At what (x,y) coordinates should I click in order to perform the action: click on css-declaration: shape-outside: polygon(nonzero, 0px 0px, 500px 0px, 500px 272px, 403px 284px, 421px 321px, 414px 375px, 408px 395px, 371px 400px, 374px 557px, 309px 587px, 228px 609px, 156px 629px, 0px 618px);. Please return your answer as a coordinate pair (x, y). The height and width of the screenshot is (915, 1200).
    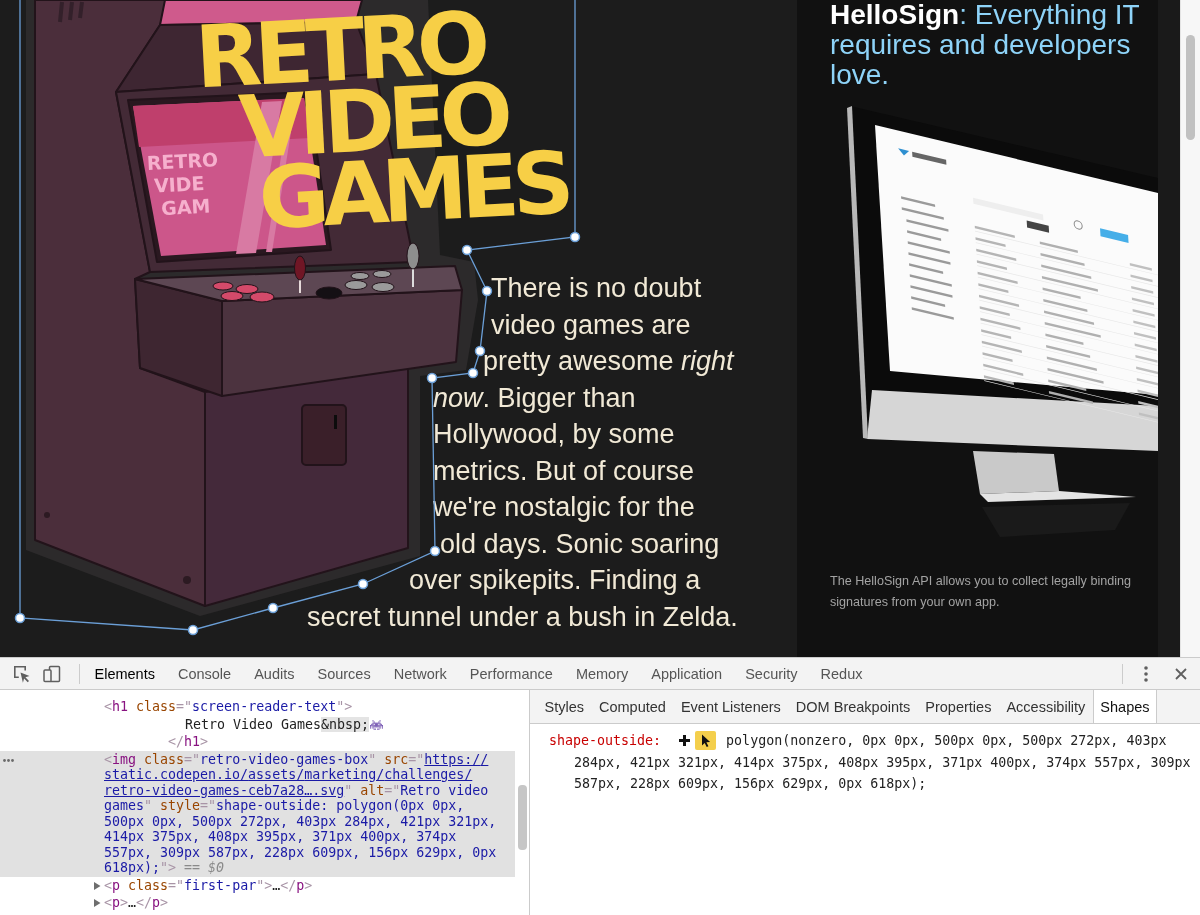
    Looking at the image, I should click on (872, 762).